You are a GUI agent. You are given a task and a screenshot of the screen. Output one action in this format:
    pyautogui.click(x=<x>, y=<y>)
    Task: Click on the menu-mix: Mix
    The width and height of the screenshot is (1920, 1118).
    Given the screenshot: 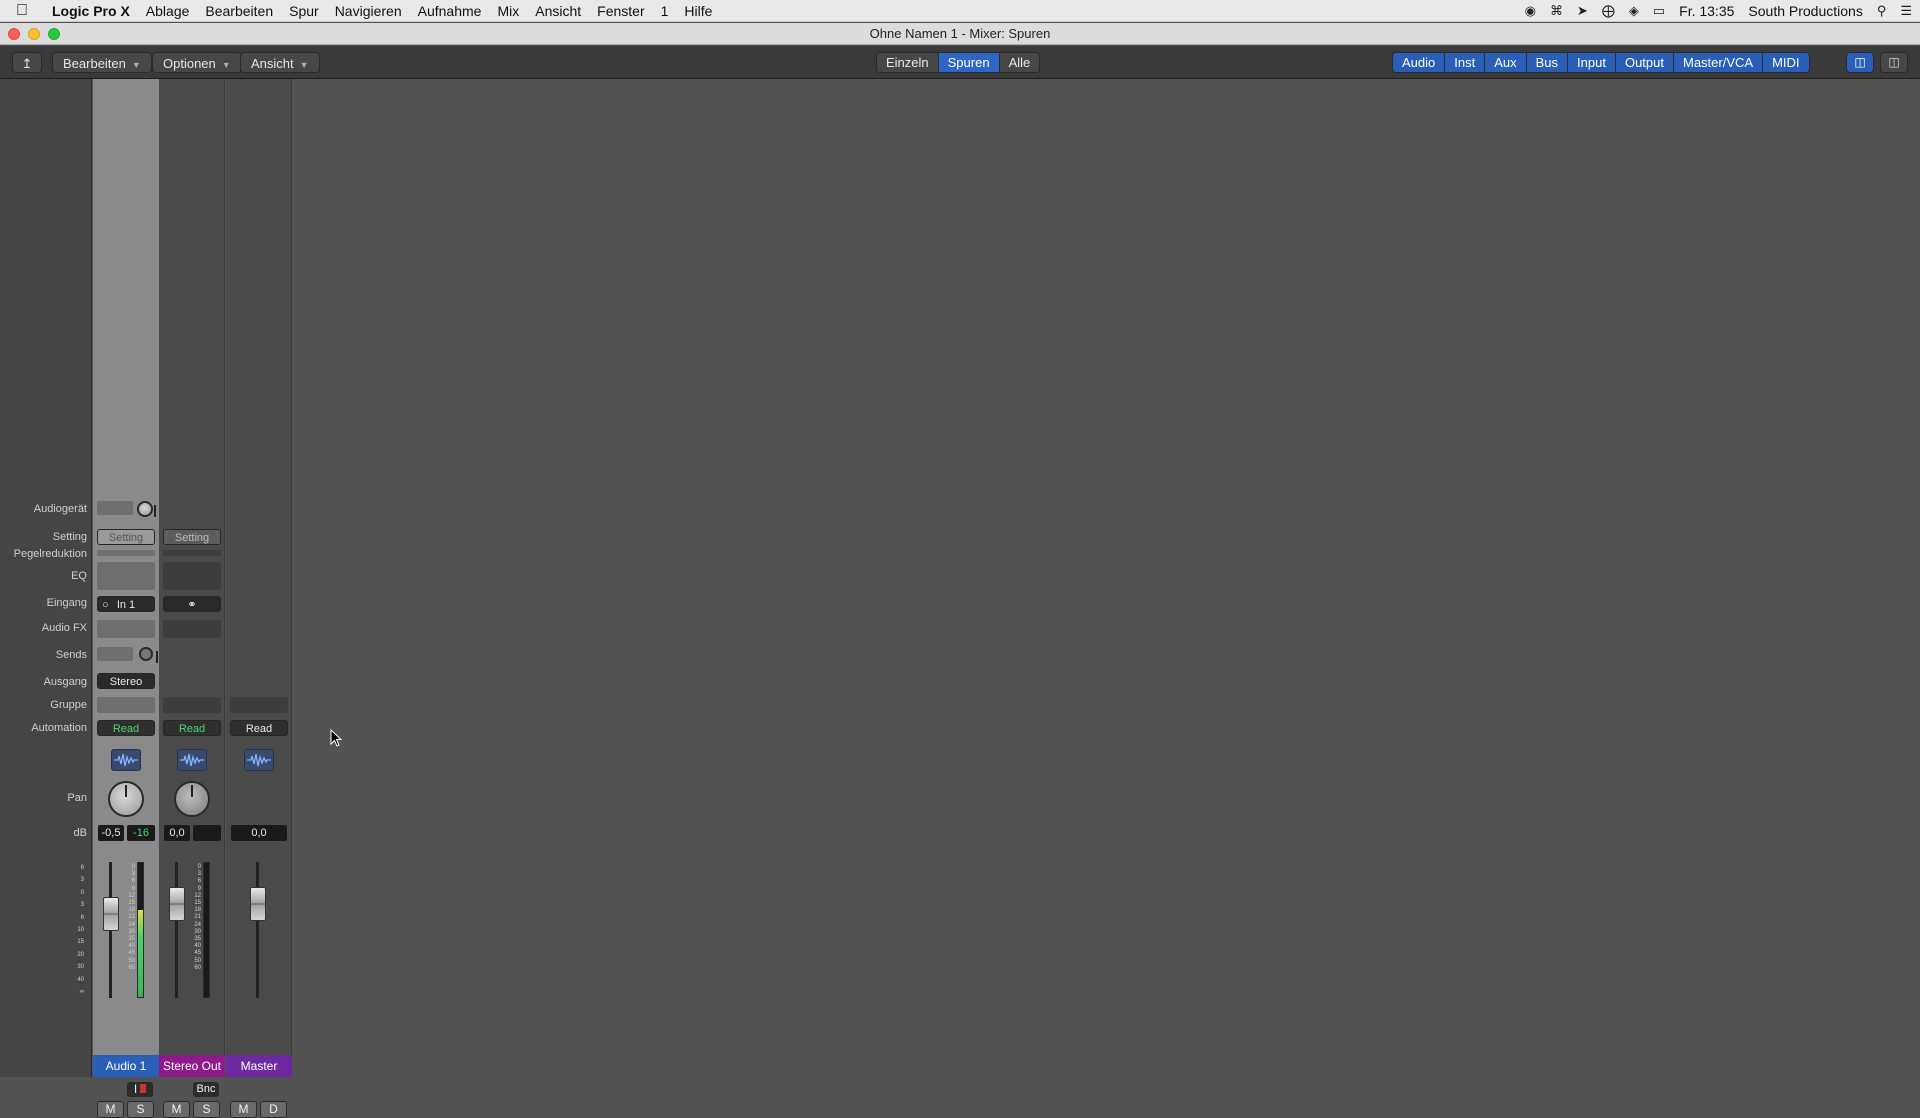 What is the action you would take?
    pyautogui.click(x=508, y=11)
    